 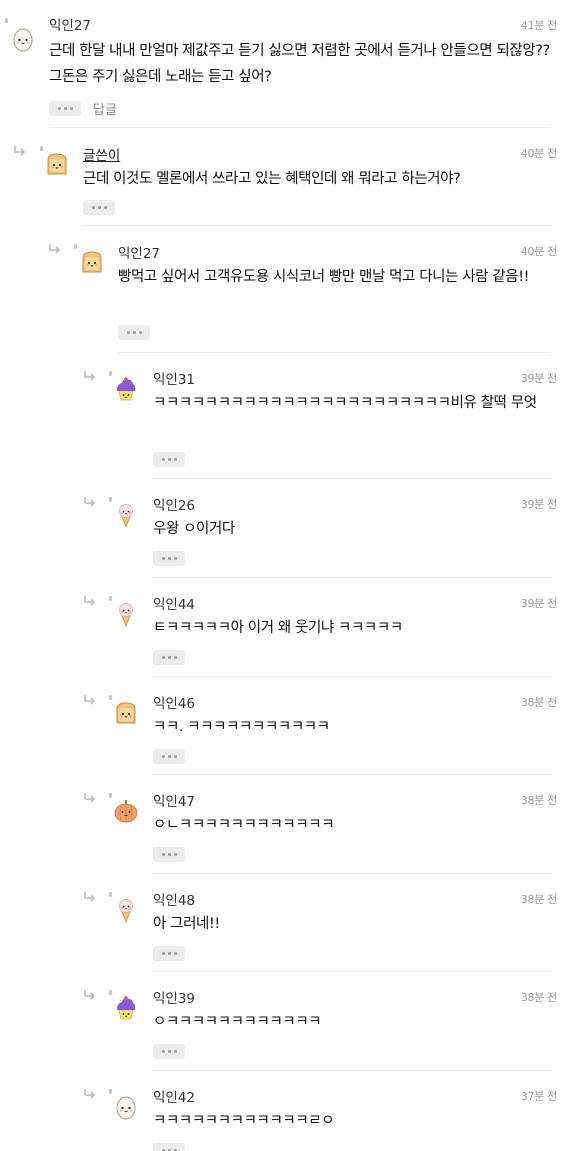 I want to click on comment-item: 익인39 38분 전 ㅇㅋㅋㅋㅋㅋㅋㅋㅋㅋㅋㅋㅋ, so click(x=281, y=1021).